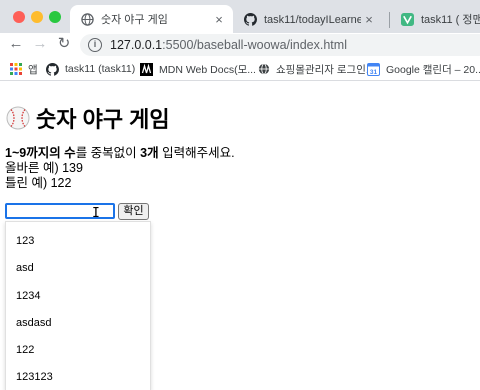 This screenshot has height=390, width=480. What do you see at coordinates (37, 17) in the screenshot?
I see `minimize-window-button` at bounding box center [37, 17].